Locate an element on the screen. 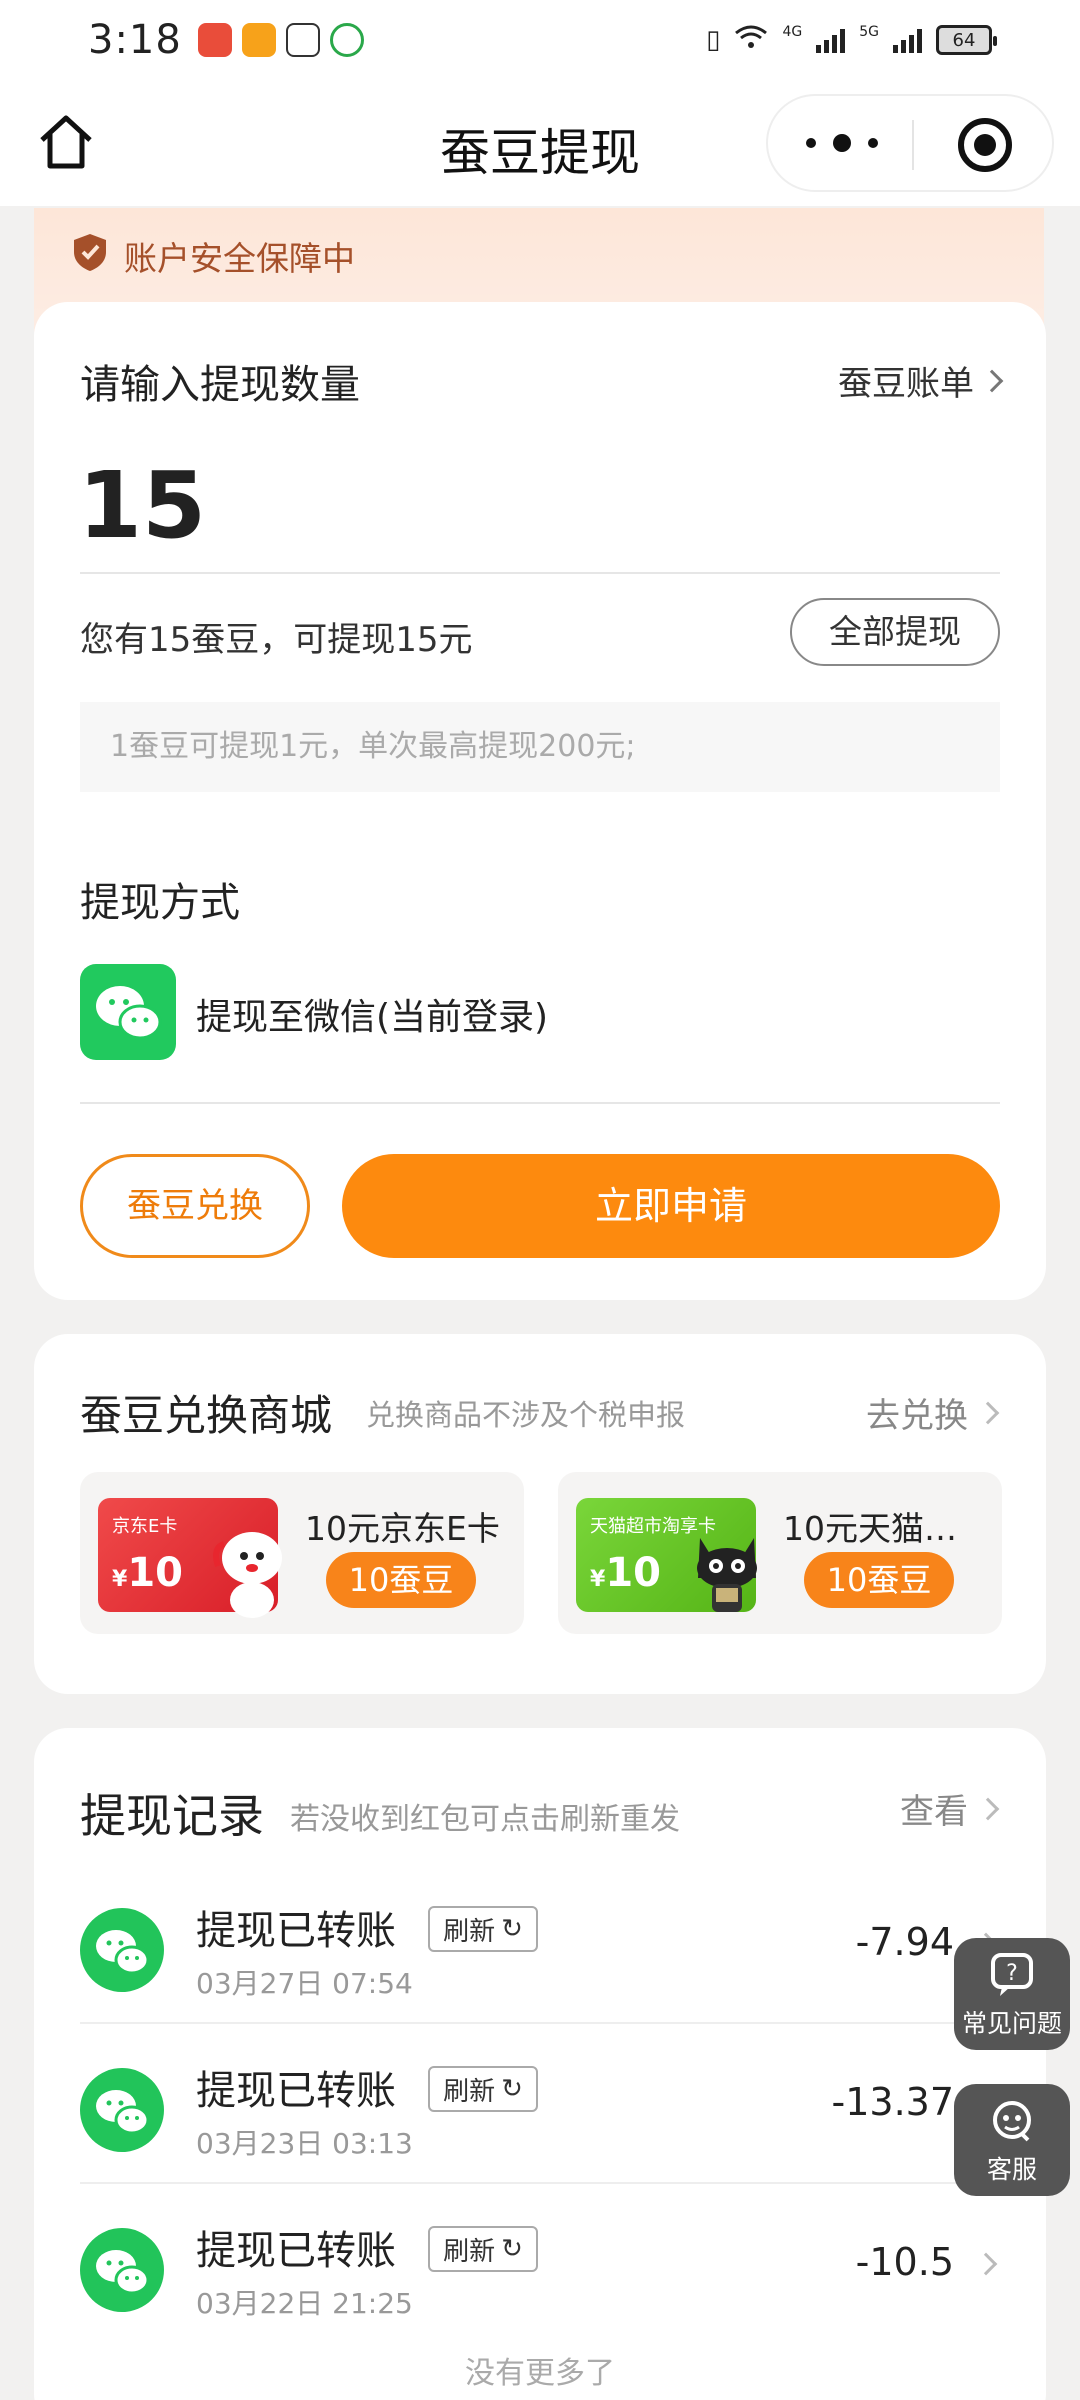  mall-title: 蚕豆兑换商城 is located at coordinates (206, 1415).